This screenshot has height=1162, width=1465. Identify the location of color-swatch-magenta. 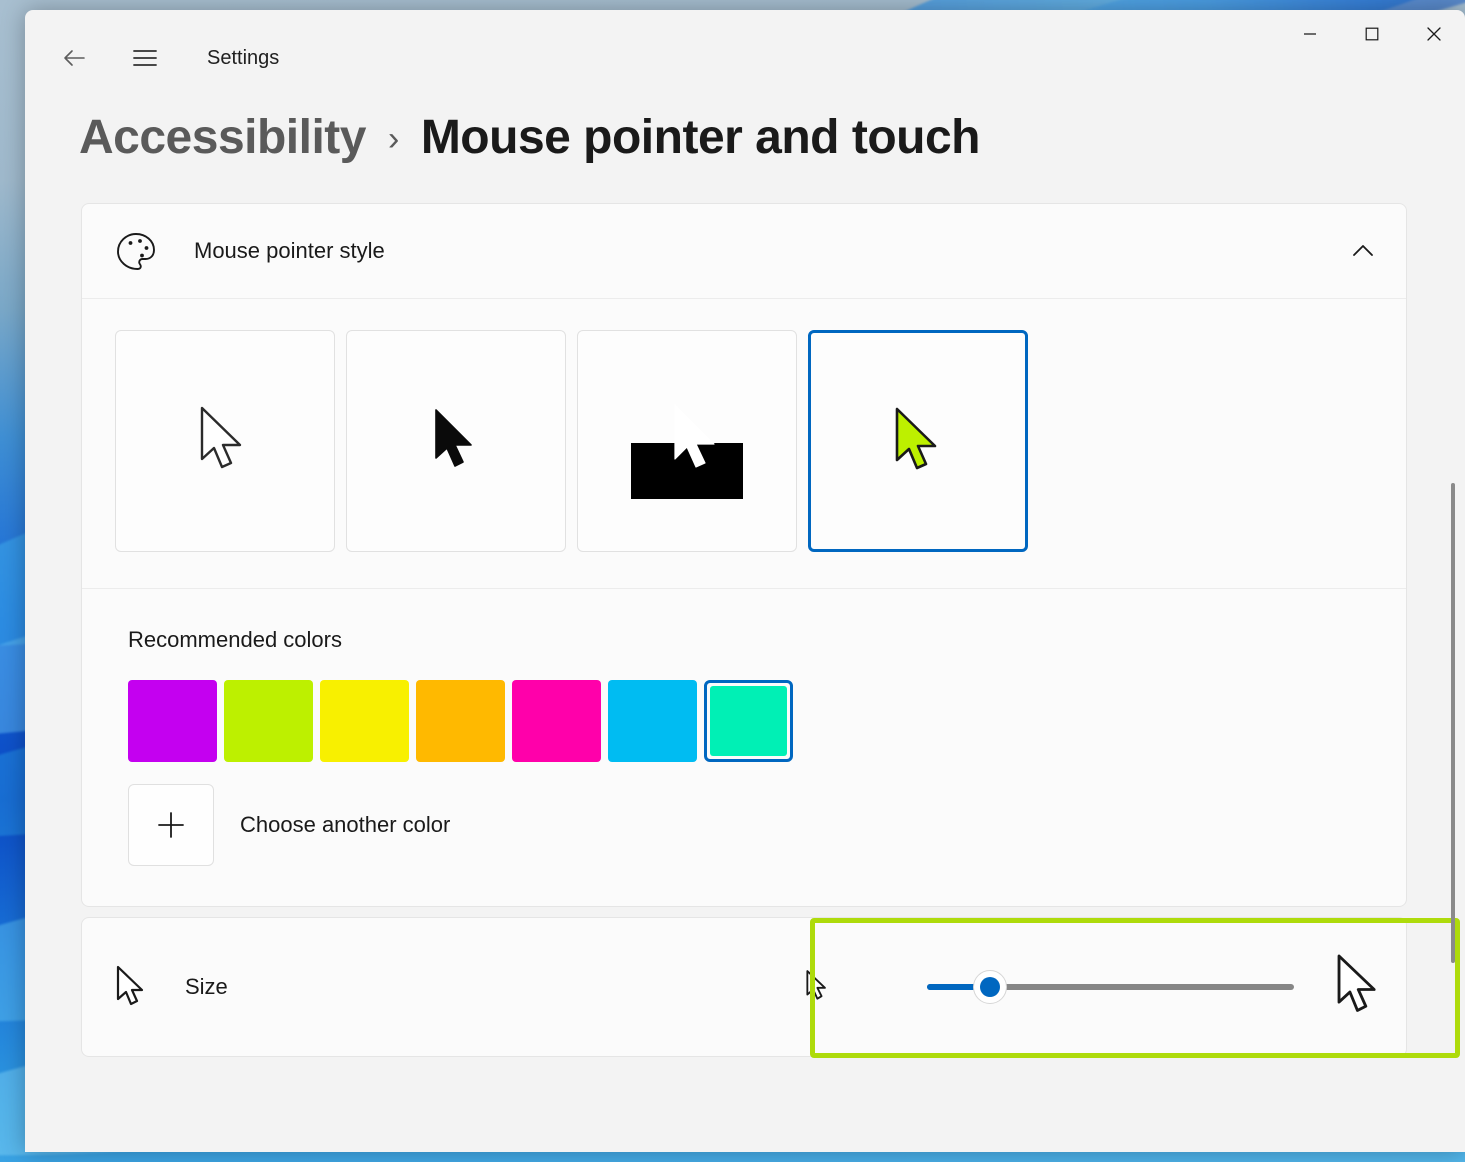
(556, 721).